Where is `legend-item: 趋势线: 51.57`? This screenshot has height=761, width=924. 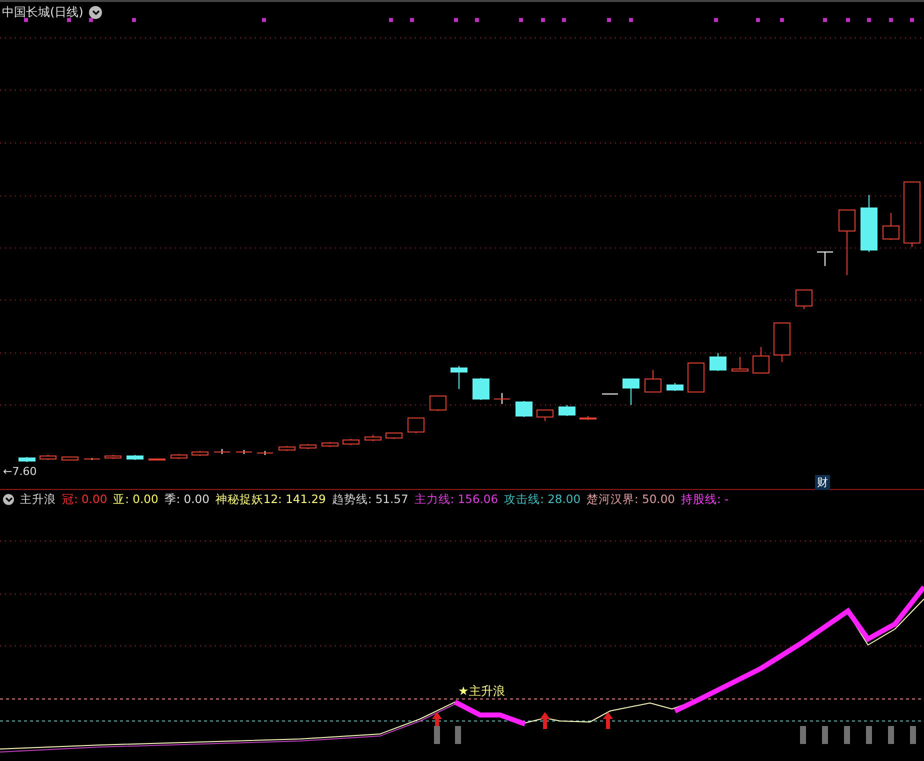 legend-item: 趋势线: 51.57 is located at coordinates (370, 499).